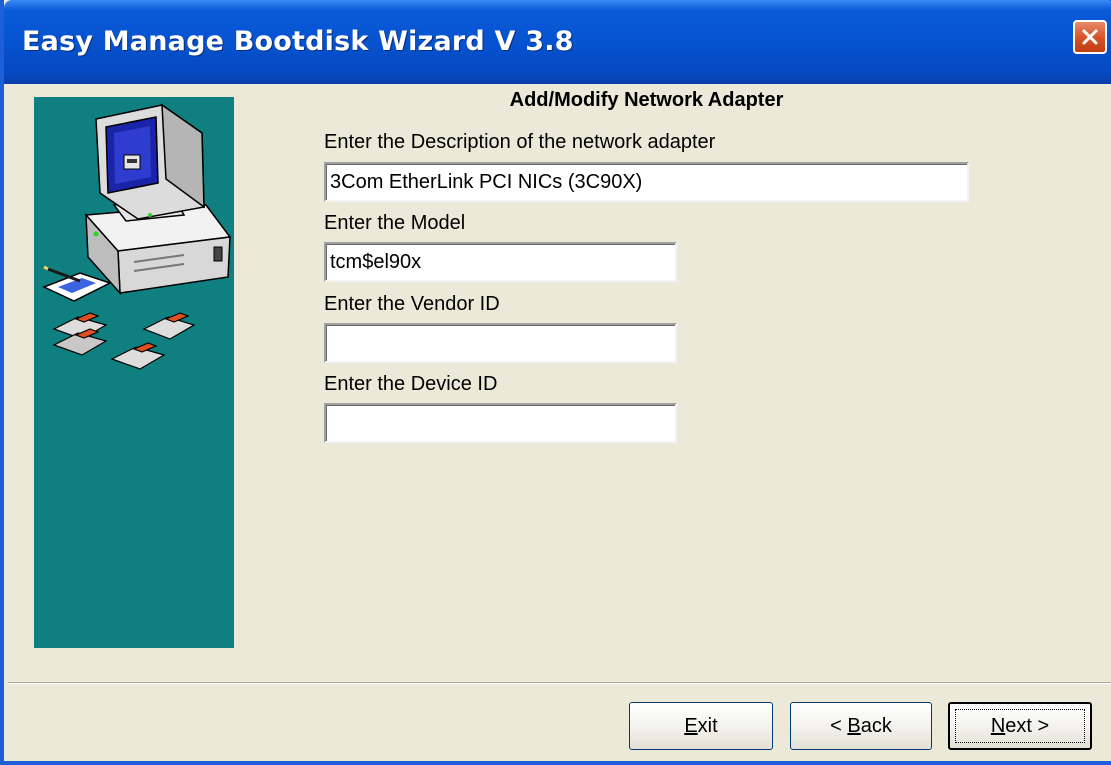 The height and width of the screenshot is (765, 1111). I want to click on back-label-prefix: <, so click(839, 725).